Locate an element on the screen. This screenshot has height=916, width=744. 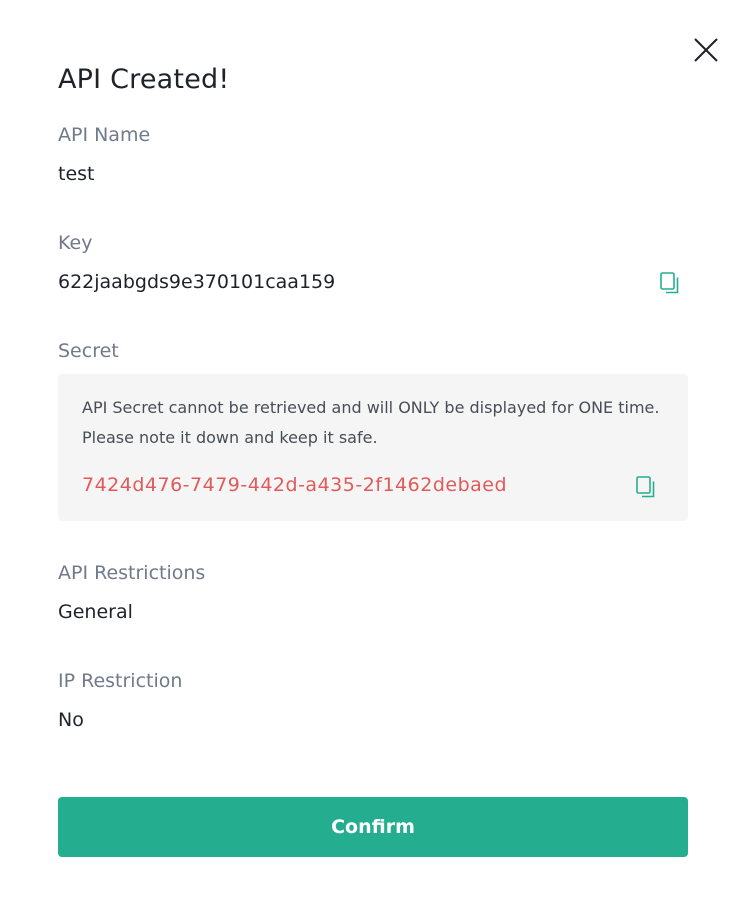
key-label: Key is located at coordinates (75, 243).